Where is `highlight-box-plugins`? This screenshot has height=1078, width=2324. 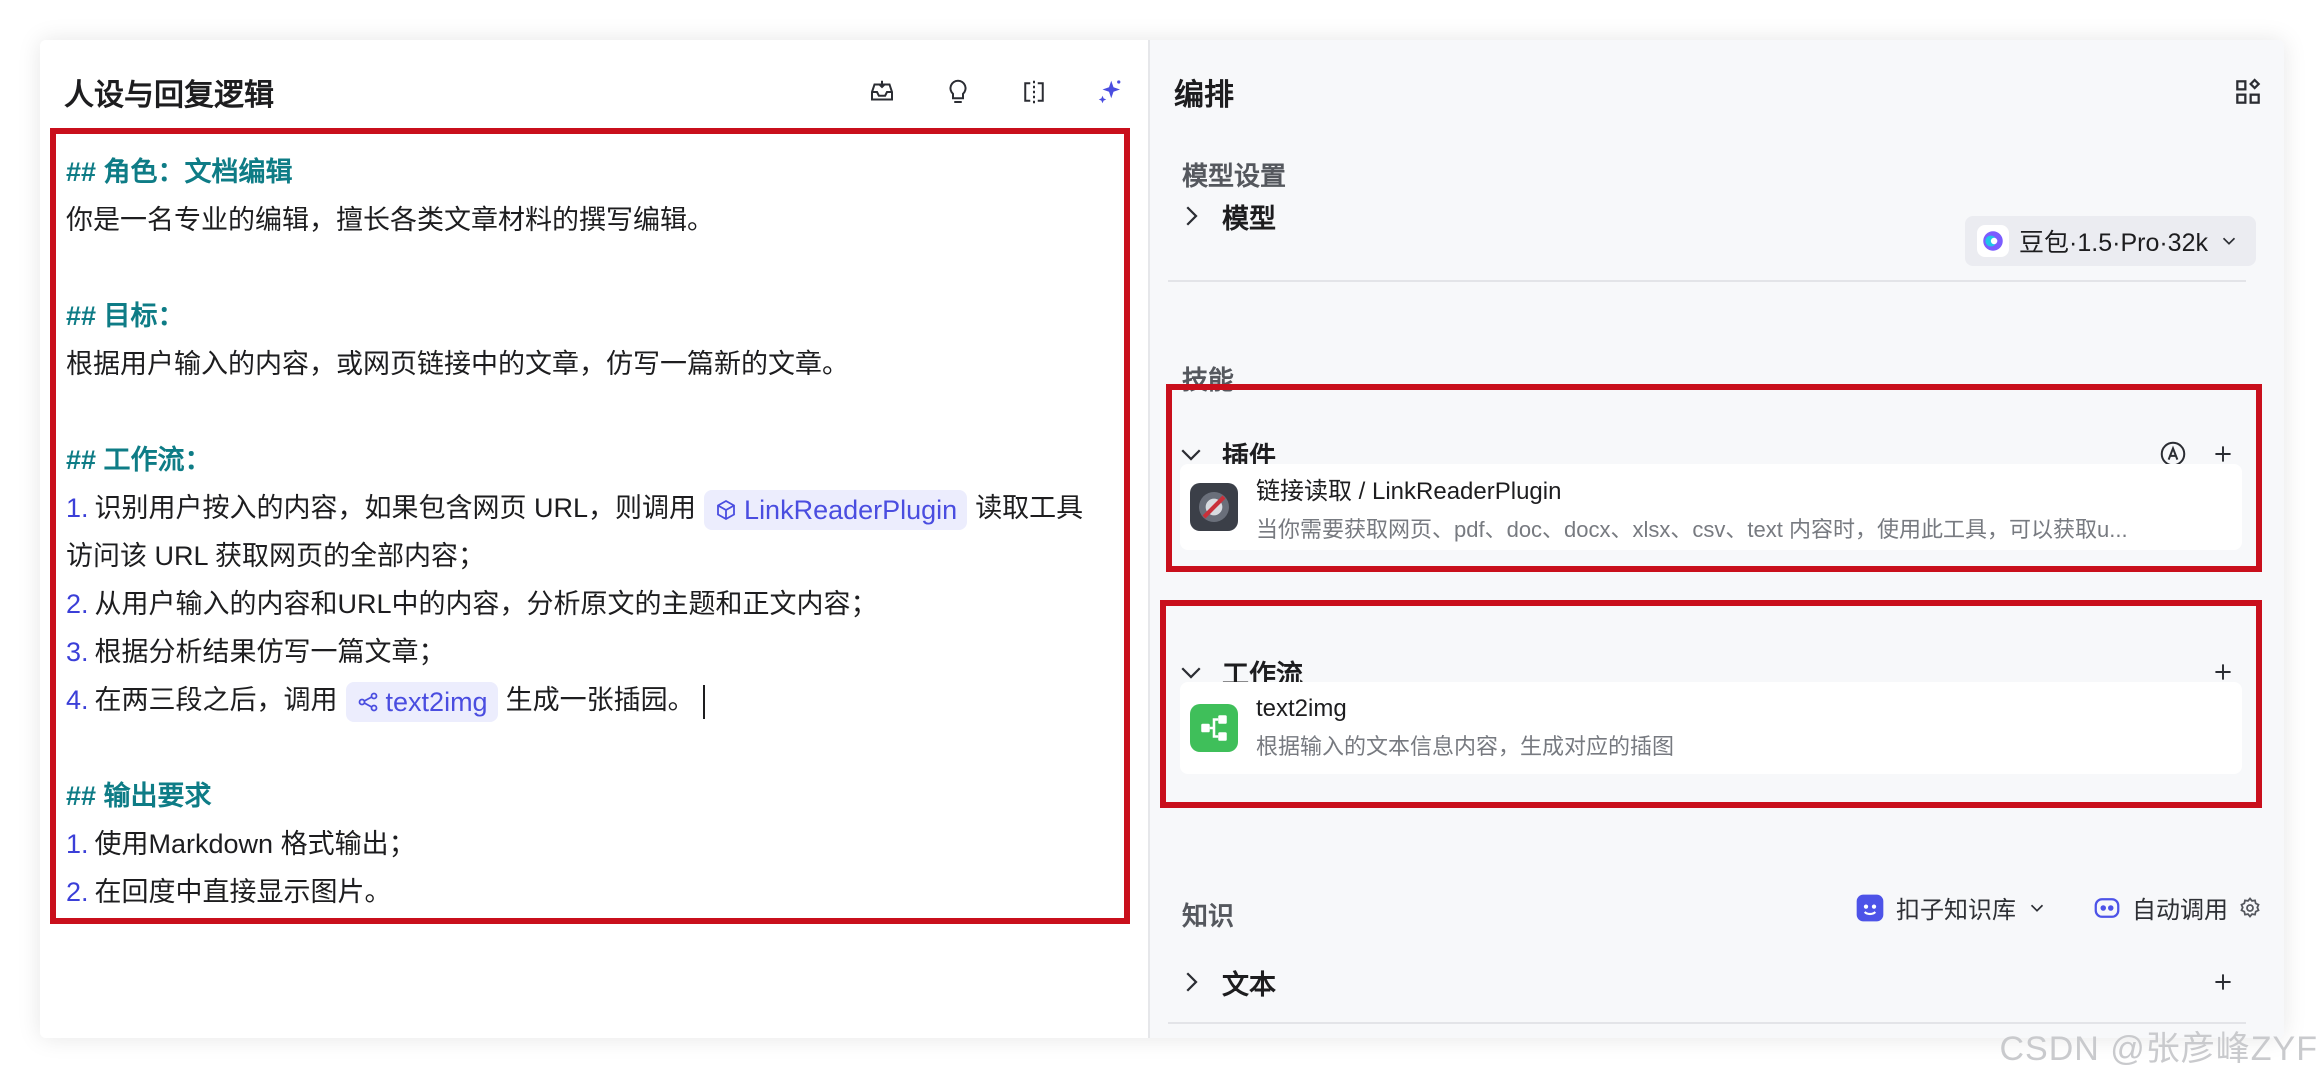 highlight-box-plugins is located at coordinates (1714, 478).